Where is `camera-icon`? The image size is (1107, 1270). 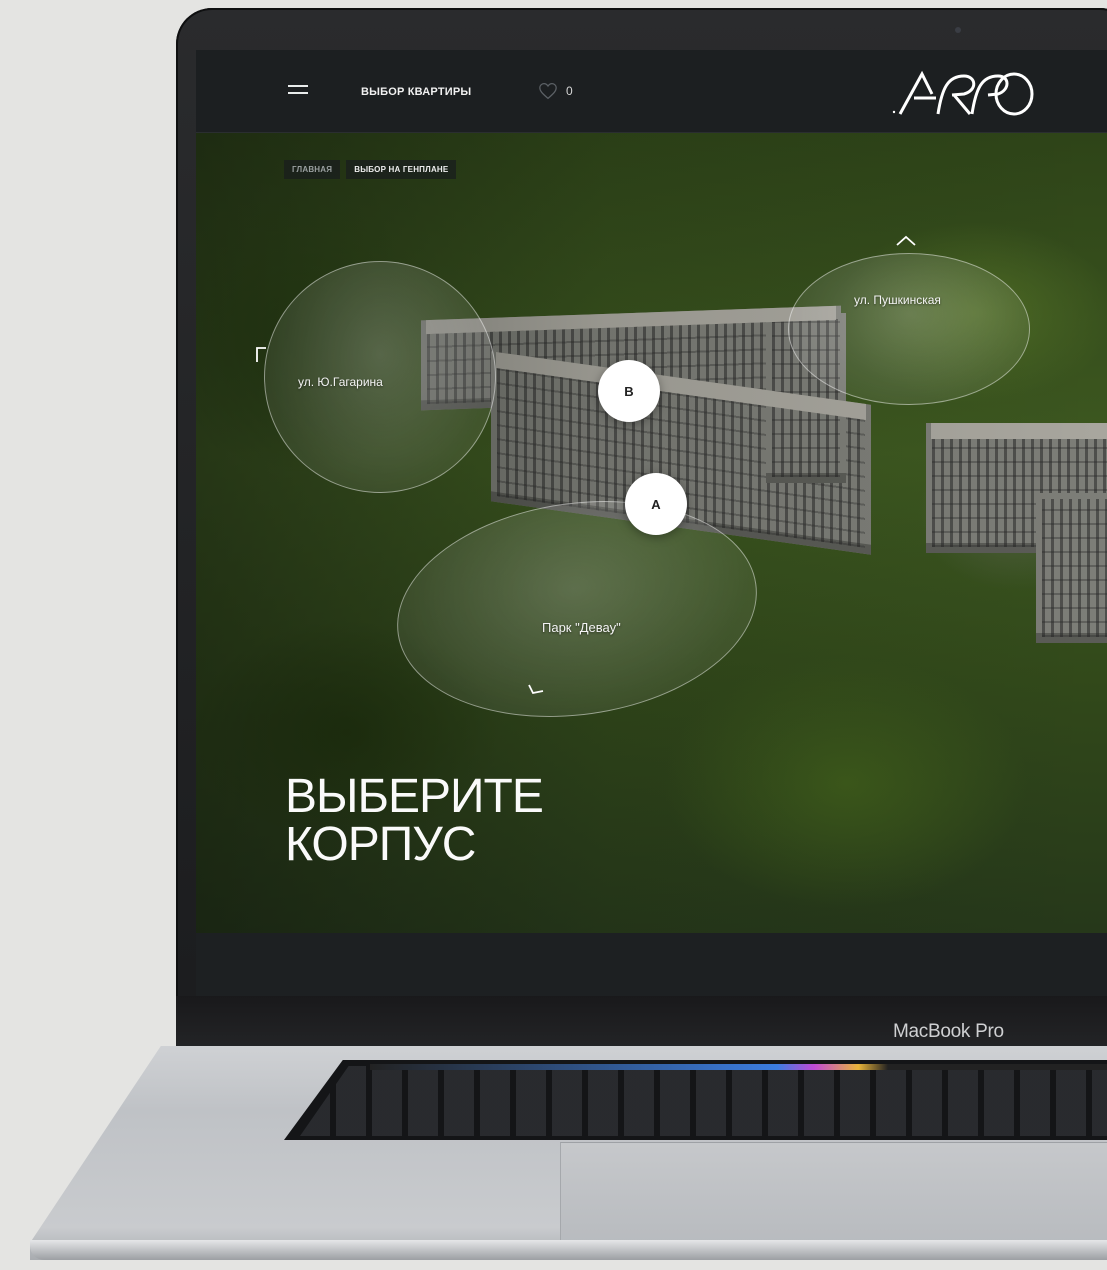
camera-icon is located at coordinates (958, 30).